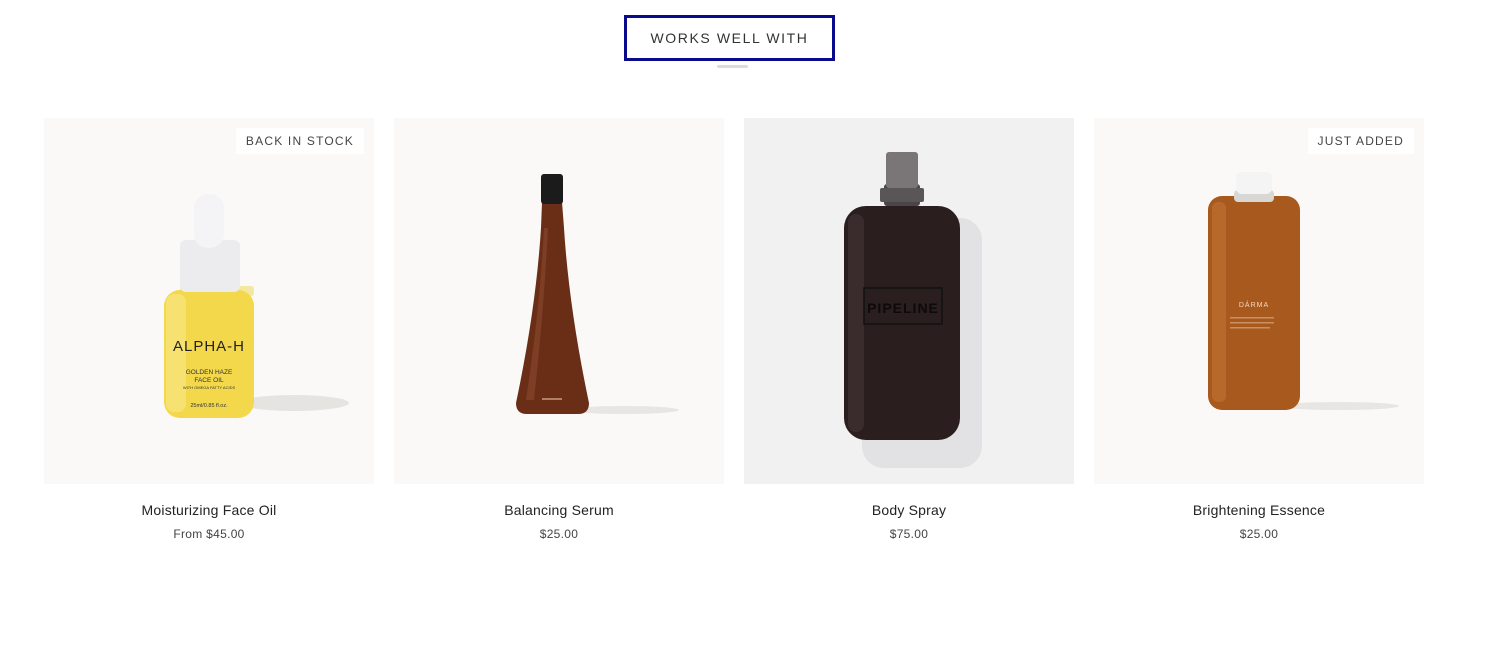 The width and height of the screenshot is (1504, 653). I want to click on bottle-brand-text: PIPELINE, so click(903, 308).